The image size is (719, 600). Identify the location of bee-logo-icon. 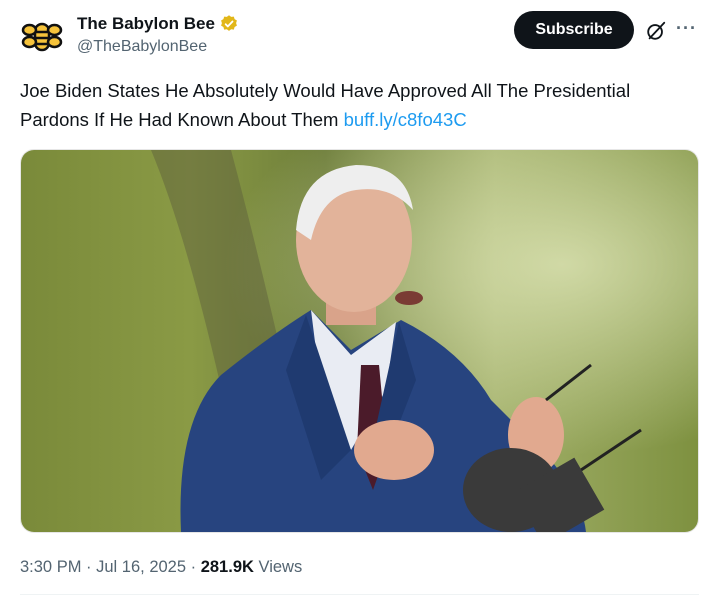
(42, 36).